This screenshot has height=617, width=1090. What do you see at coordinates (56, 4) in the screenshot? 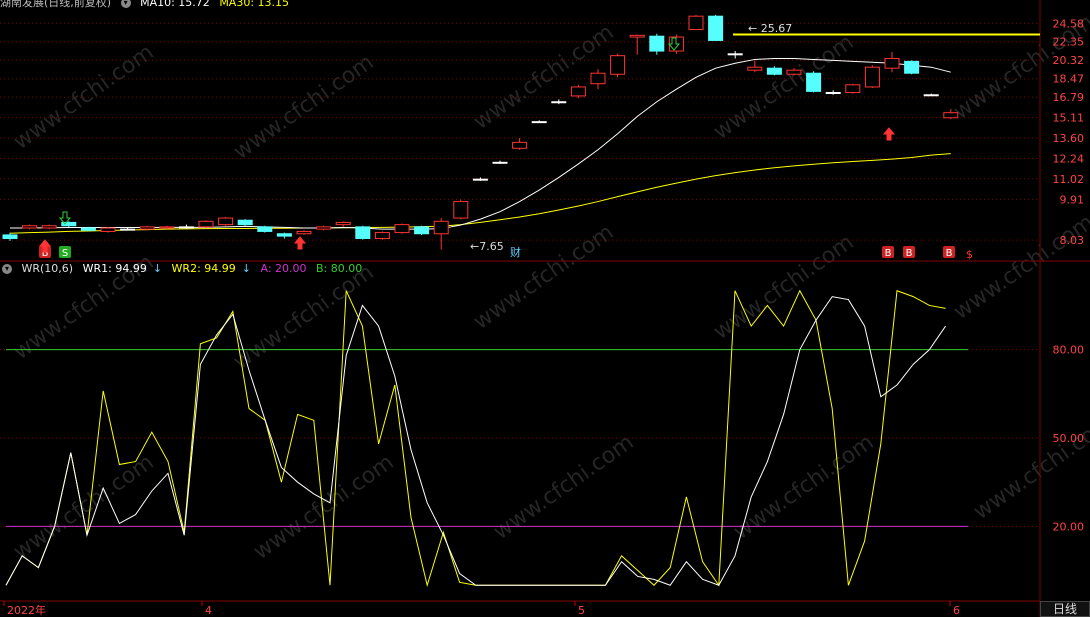
I see `stock-title: 湖南发展(日线,前复权)` at bounding box center [56, 4].